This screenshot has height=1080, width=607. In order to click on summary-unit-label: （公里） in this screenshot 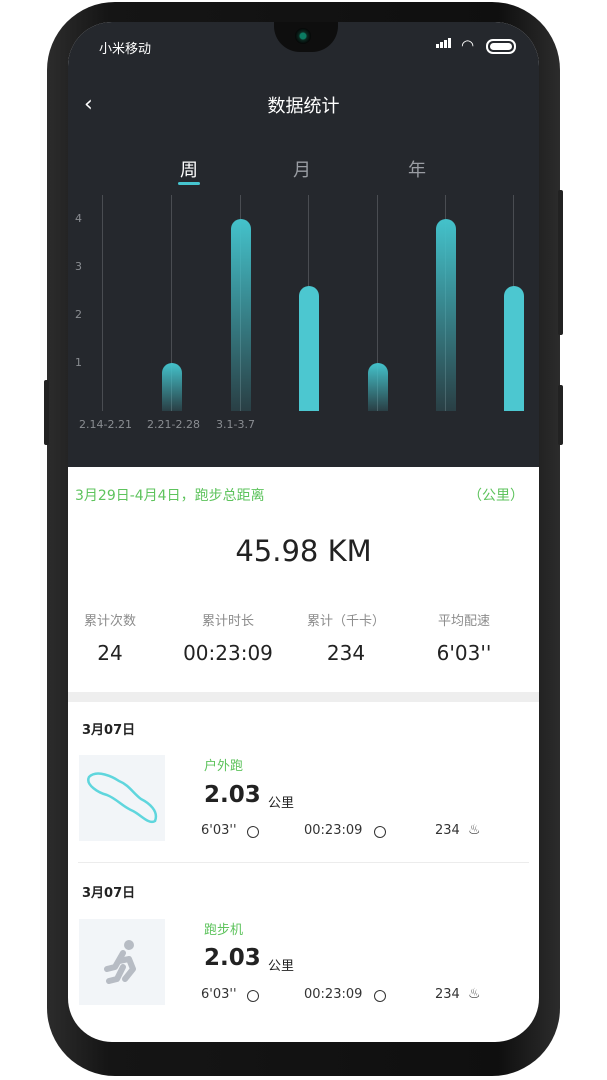, I will do `click(496, 496)`.